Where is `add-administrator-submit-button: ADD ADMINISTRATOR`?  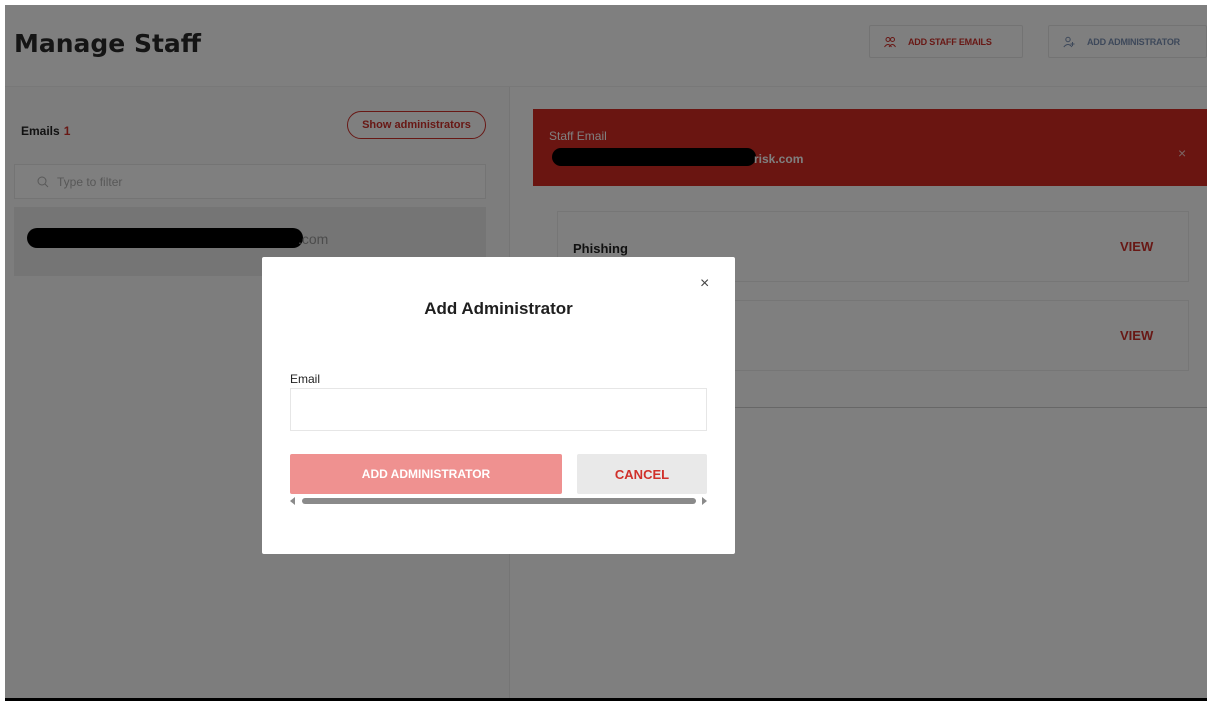 add-administrator-submit-button: ADD ADMINISTRATOR is located at coordinates (426, 474).